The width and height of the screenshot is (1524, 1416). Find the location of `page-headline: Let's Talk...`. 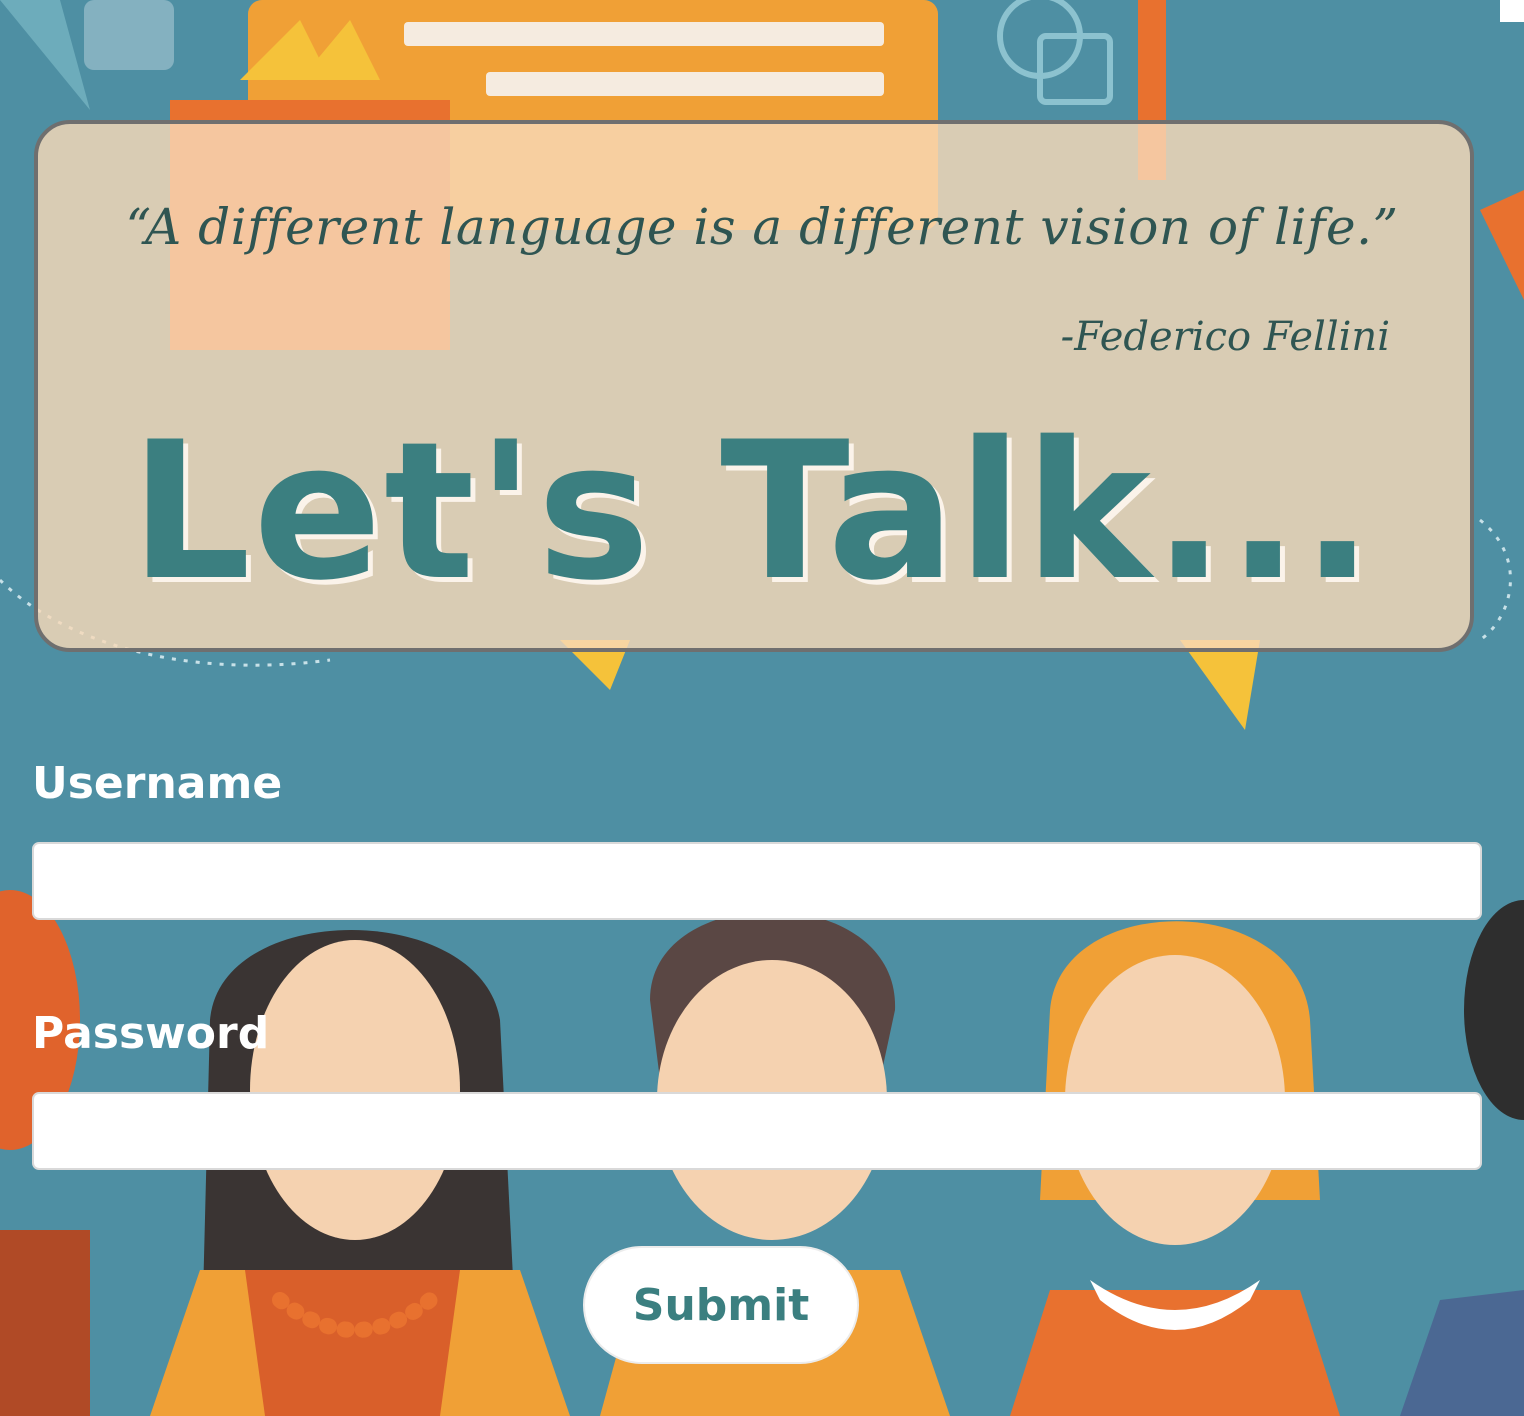

page-headline: Let's Talk... is located at coordinates (753, 511).